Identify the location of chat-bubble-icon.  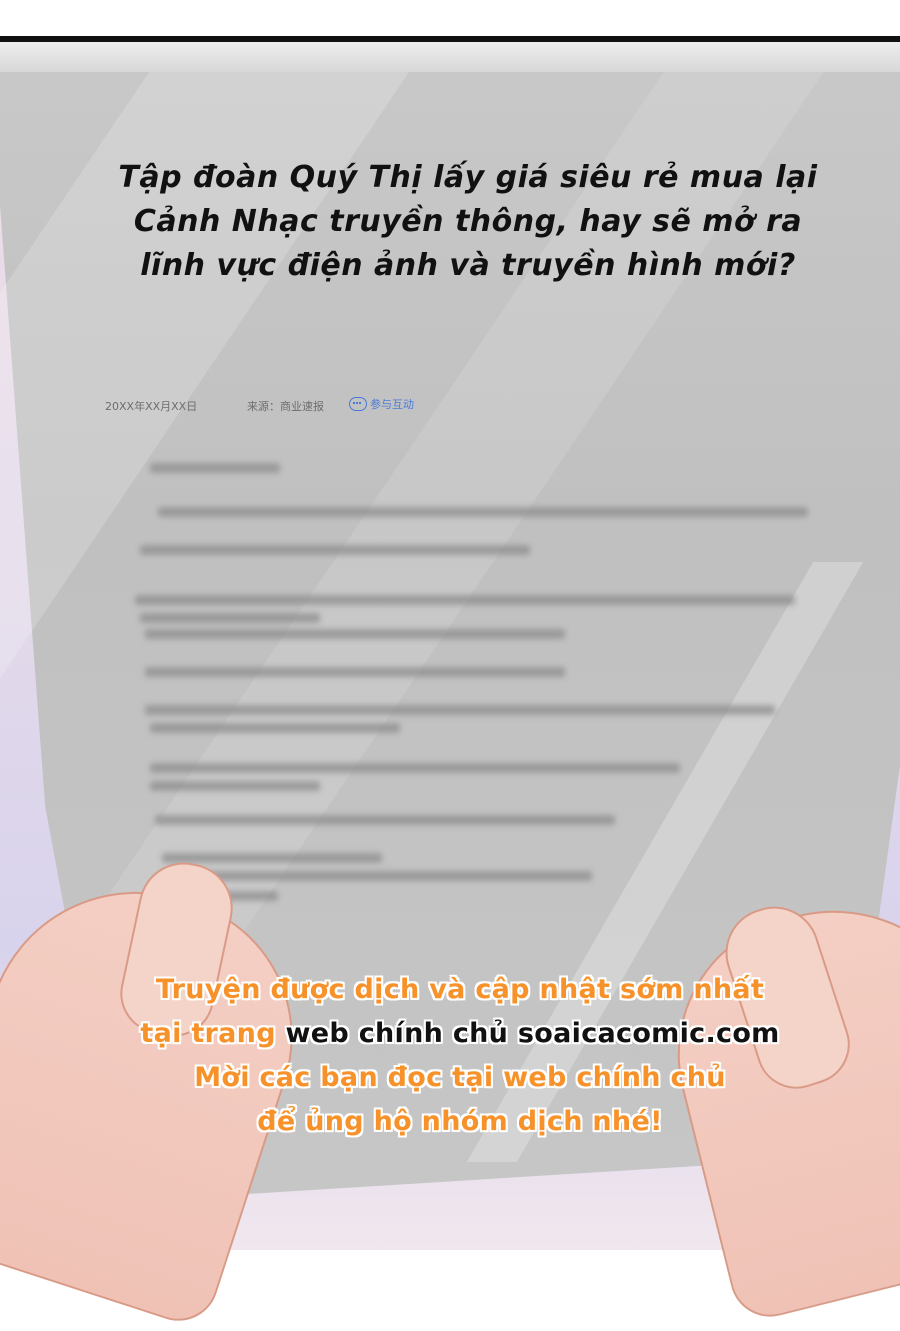
(358, 404).